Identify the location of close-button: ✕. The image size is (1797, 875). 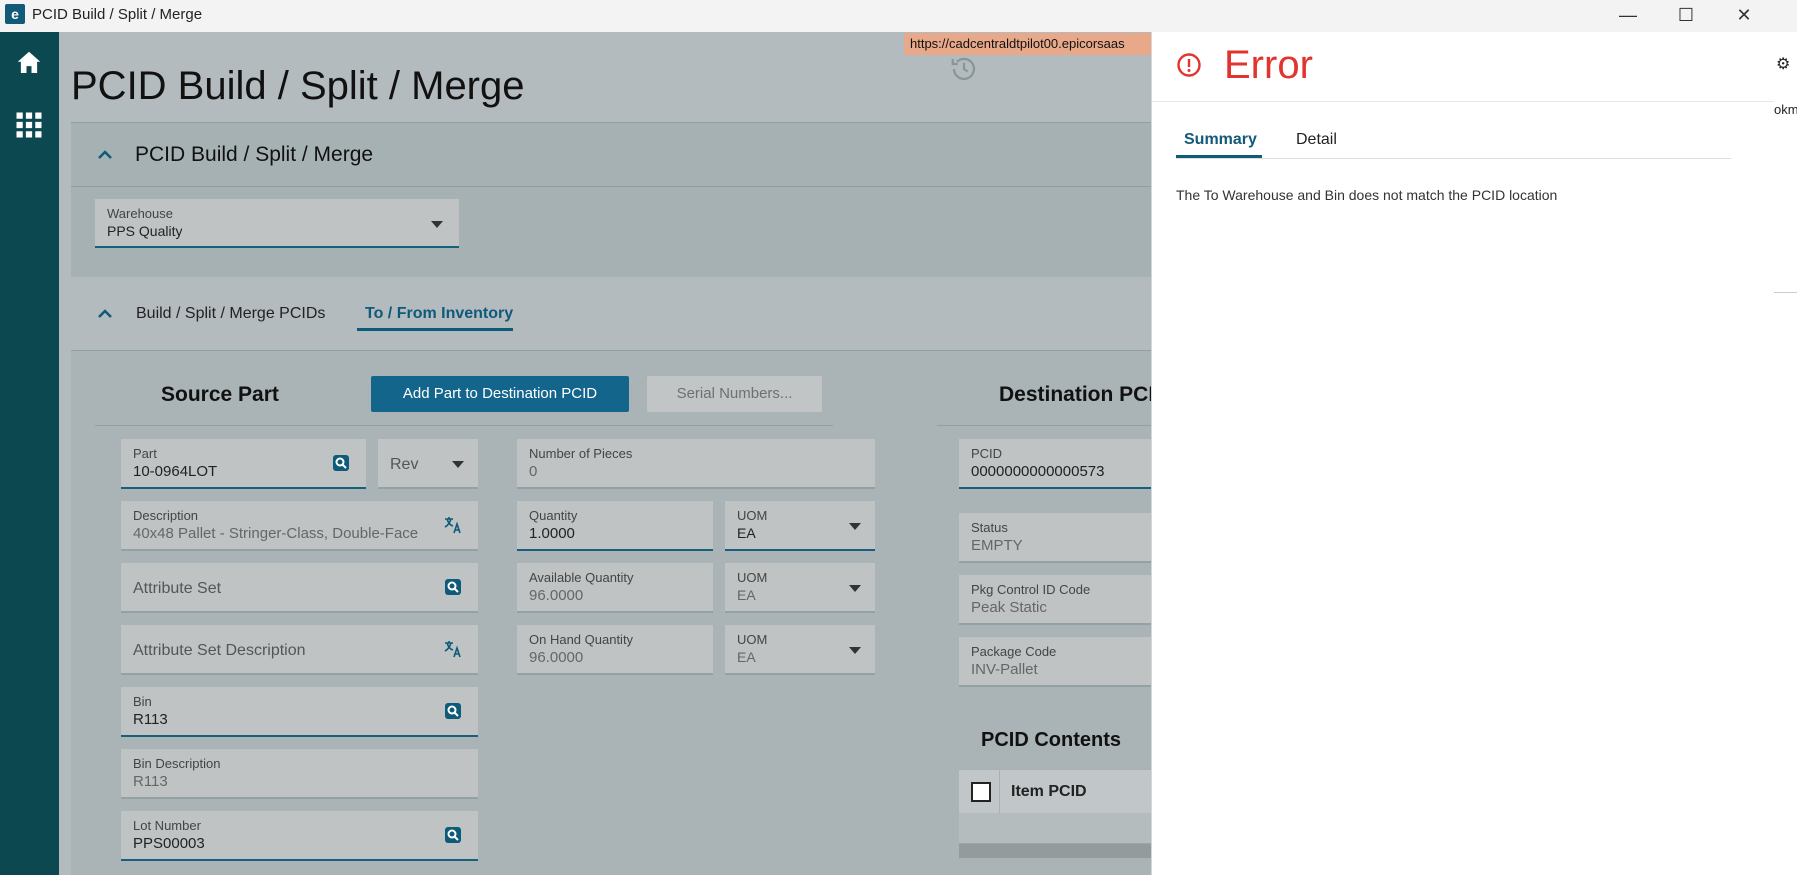
(1744, 15).